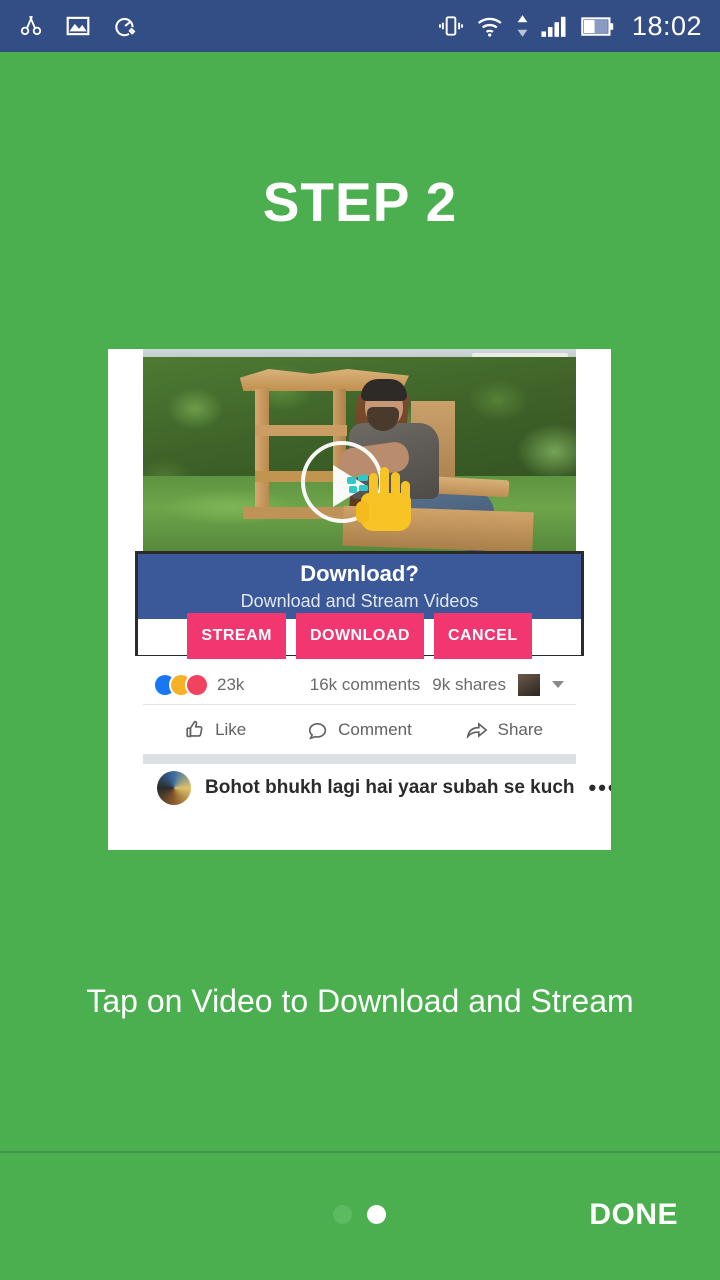  What do you see at coordinates (490, 26) in the screenshot?
I see `wifi-icon` at bounding box center [490, 26].